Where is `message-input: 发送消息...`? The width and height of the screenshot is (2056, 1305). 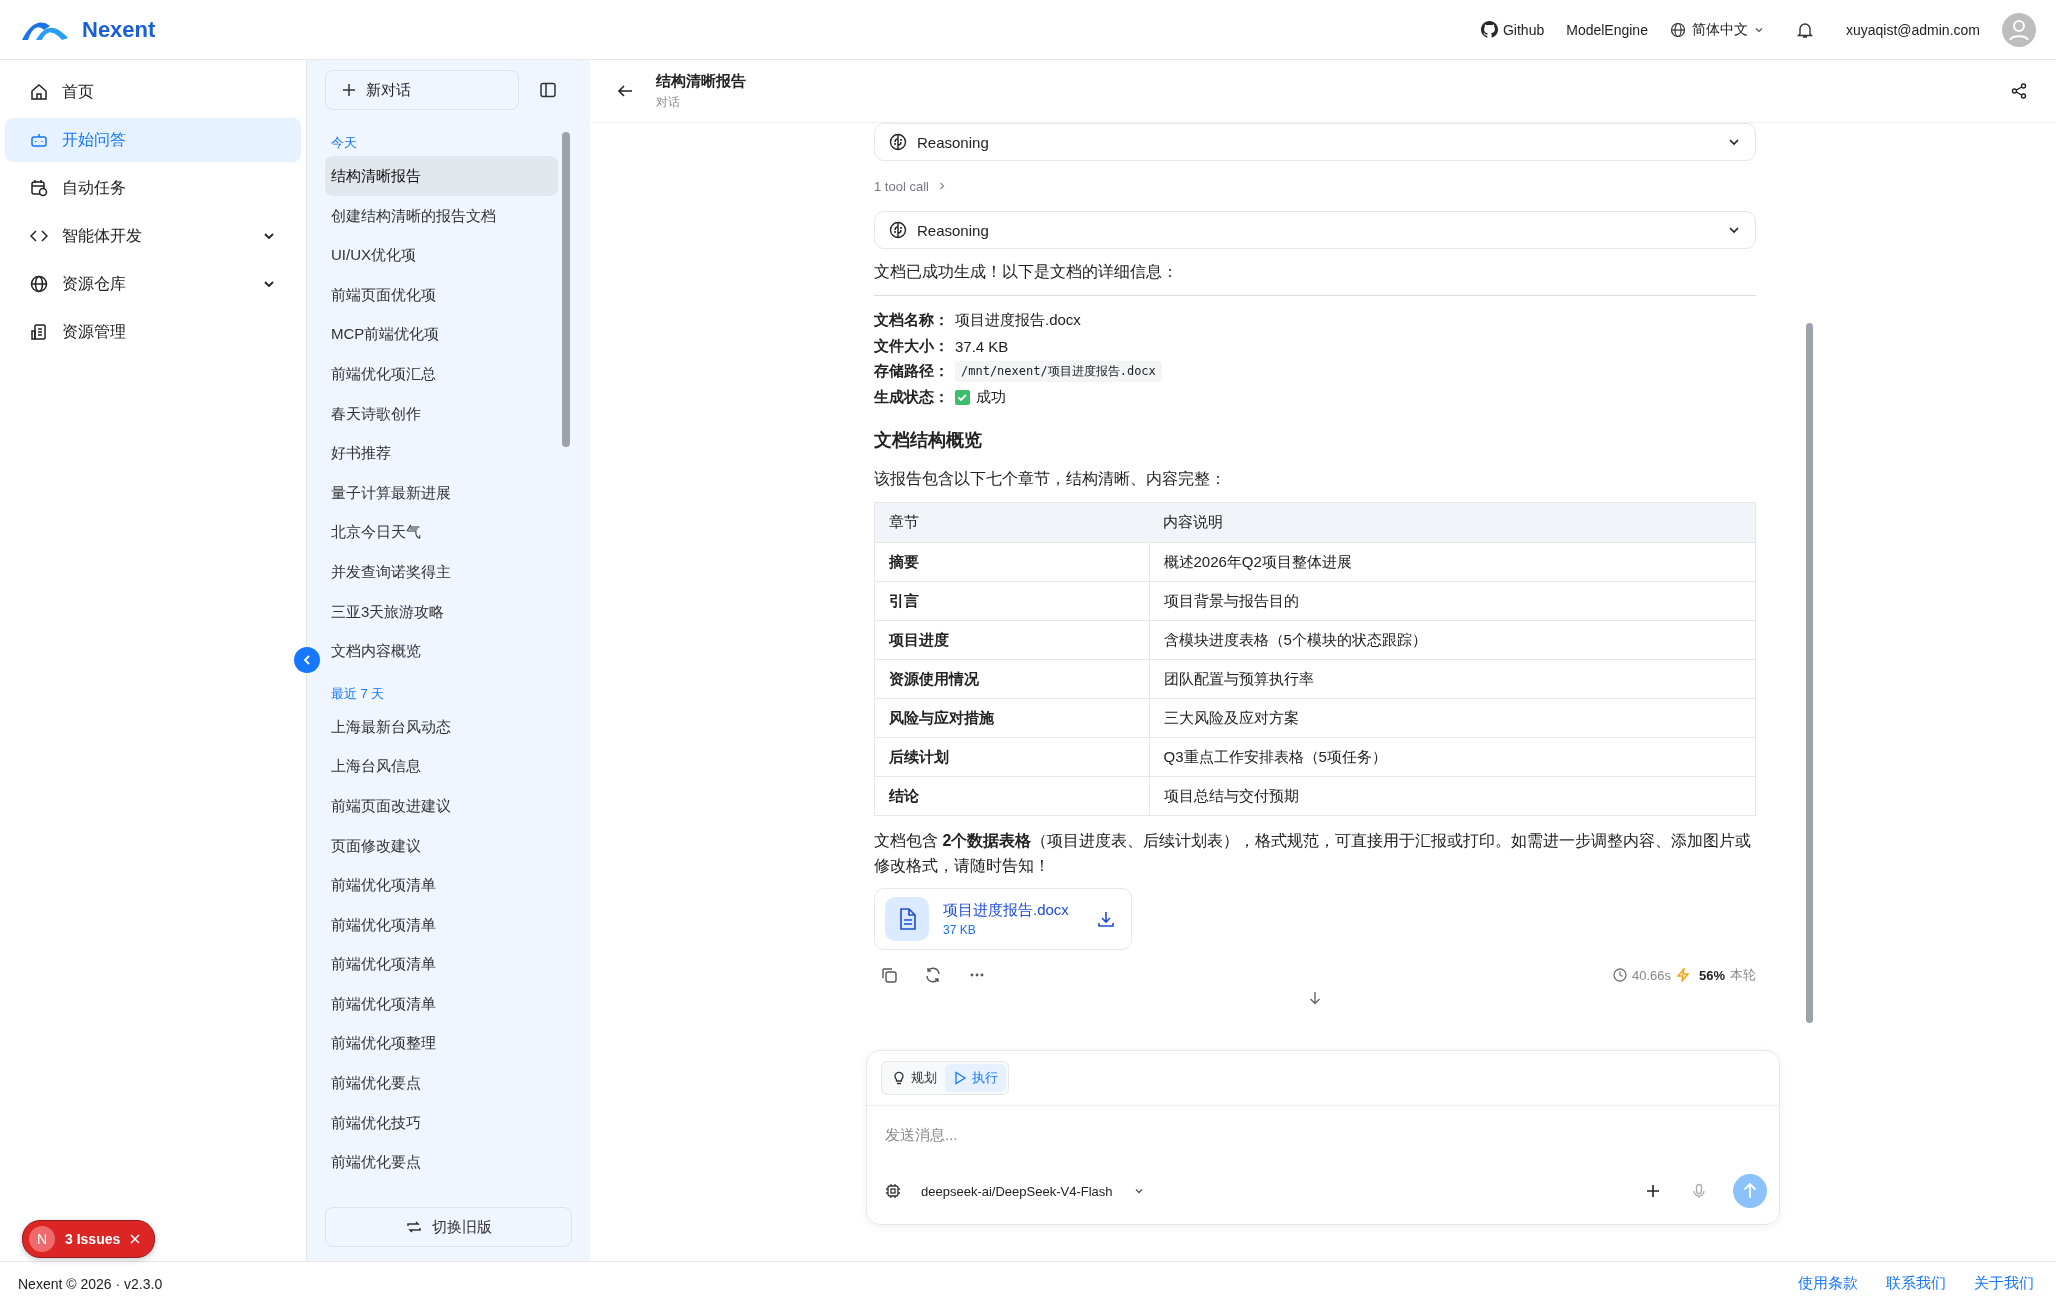 message-input: 发送消息... is located at coordinates (1323, 1134).